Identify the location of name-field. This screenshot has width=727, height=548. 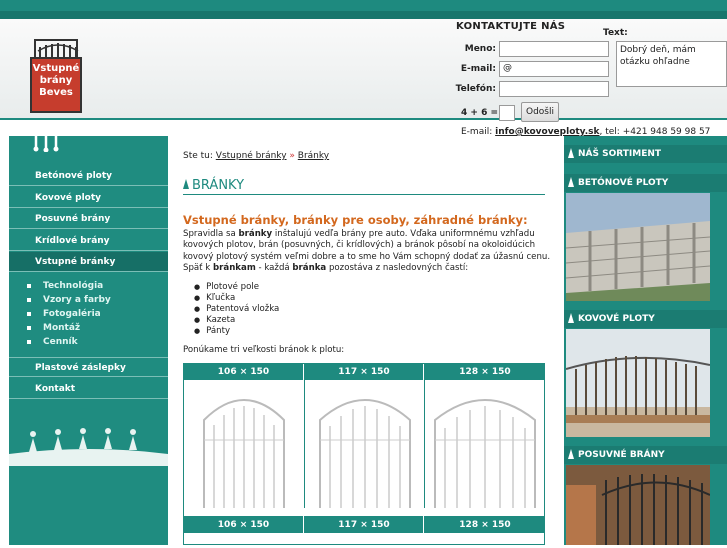
(554, 49).